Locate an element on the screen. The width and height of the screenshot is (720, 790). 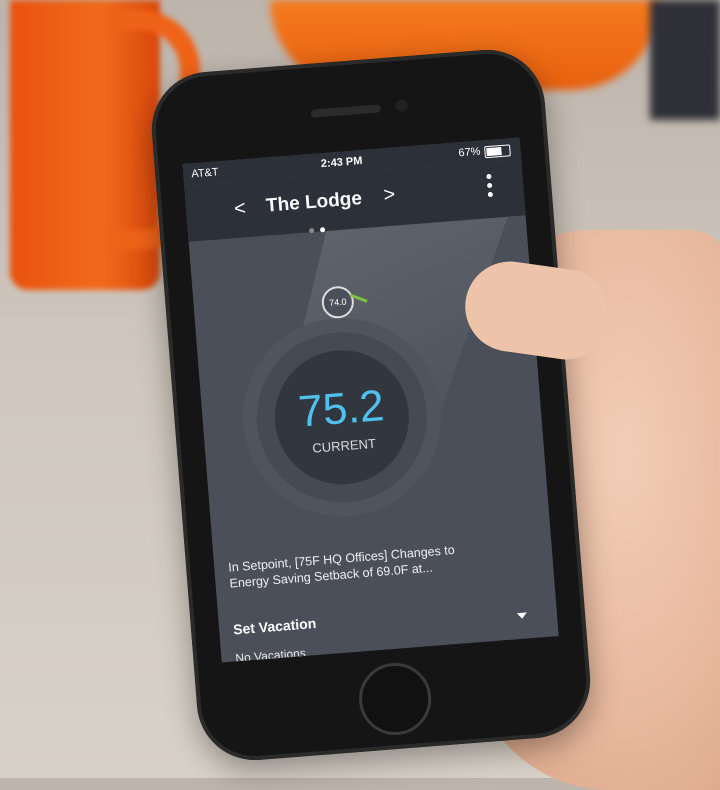
dark-object is located at coordinates (685, 60).